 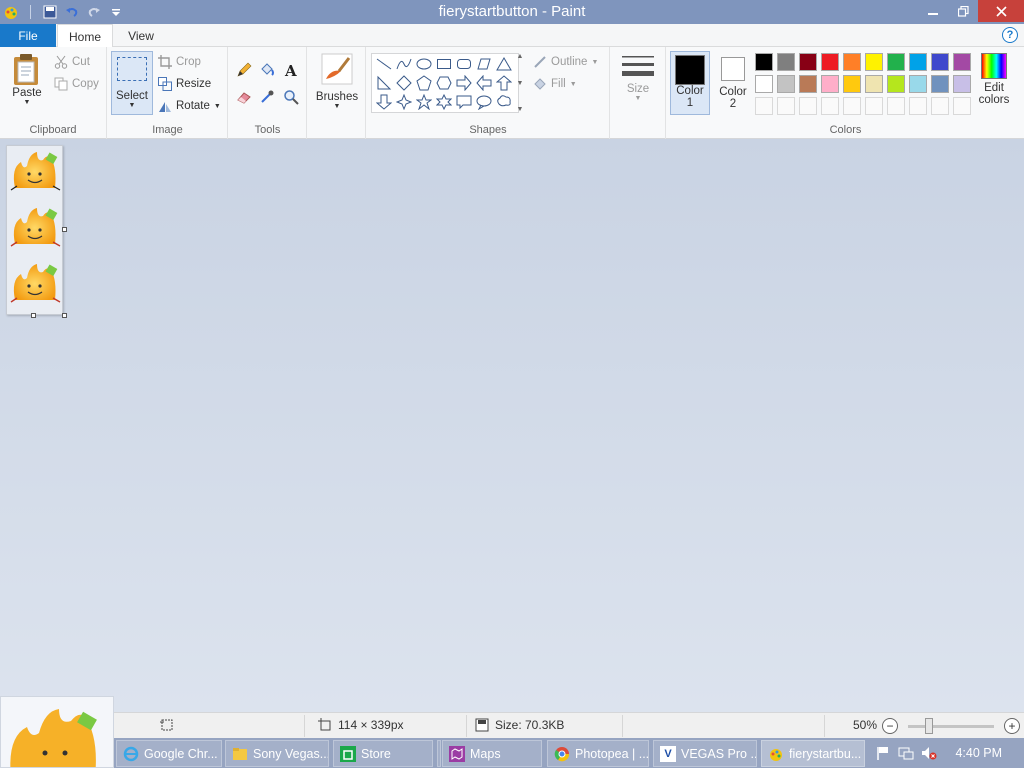 What do you see at coordinates (33, 315) in the screenshot?
I see `resize-handle-bottom` at bounding box center [33, 315].